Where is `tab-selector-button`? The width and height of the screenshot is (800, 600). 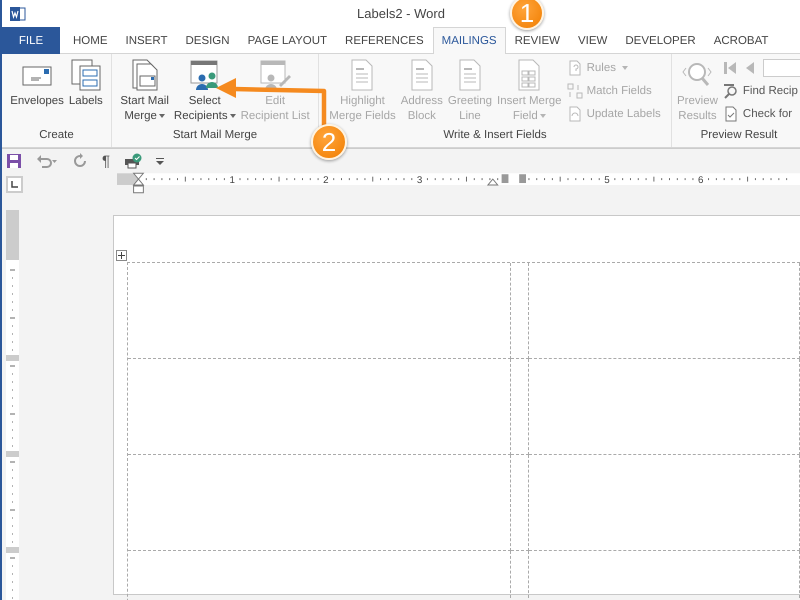 tab-selector-button is located at coordinates (14, 184).